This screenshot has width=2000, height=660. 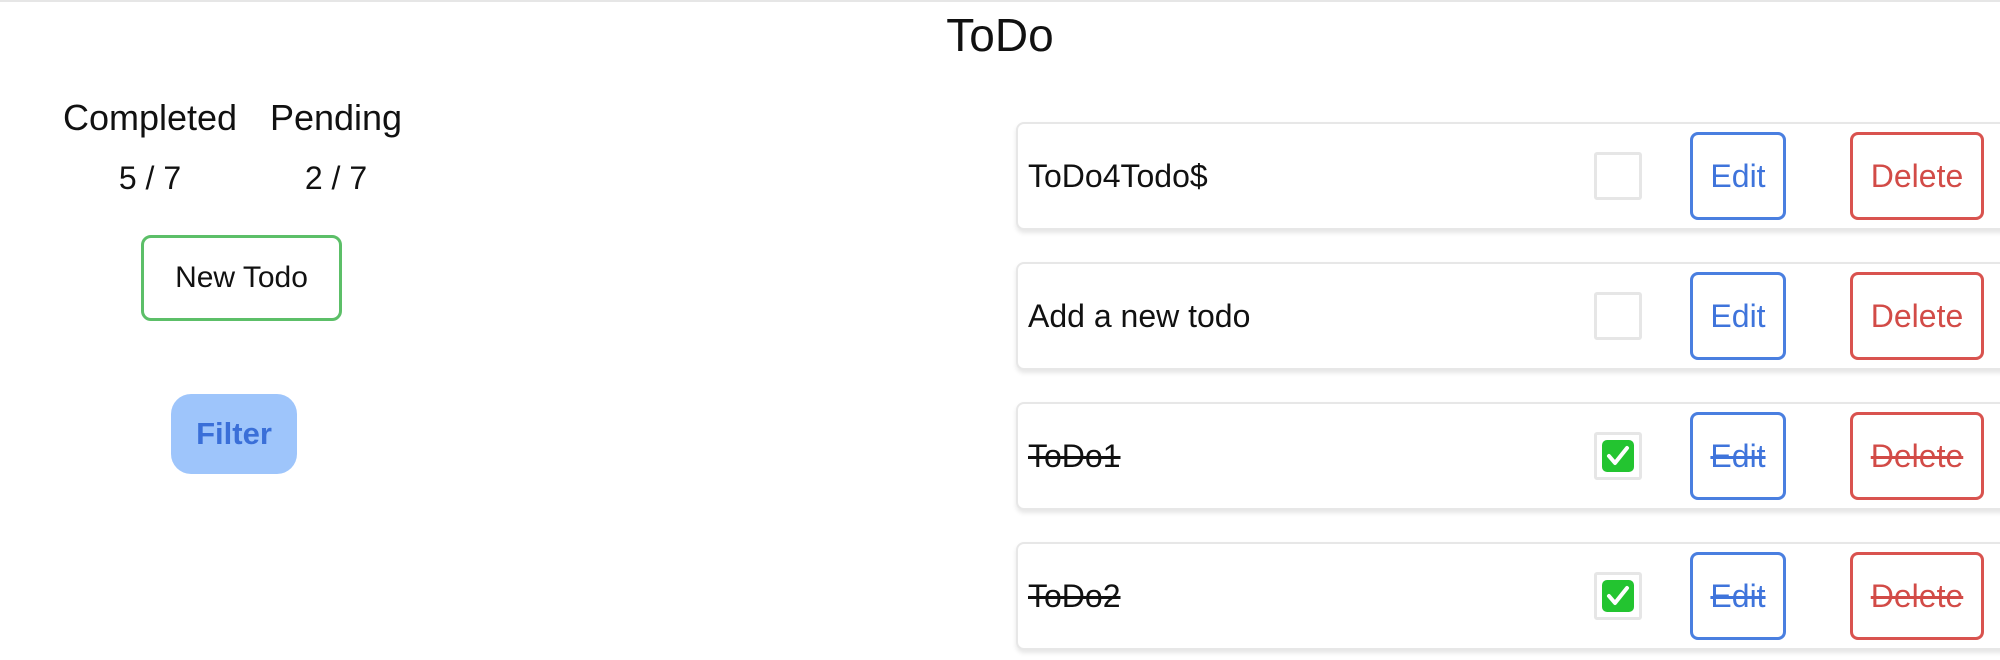 What do you see at coordinates (1000, 35) in the screenshot?
I see `page-title: ToDo` at bounding box center [1000, 35].